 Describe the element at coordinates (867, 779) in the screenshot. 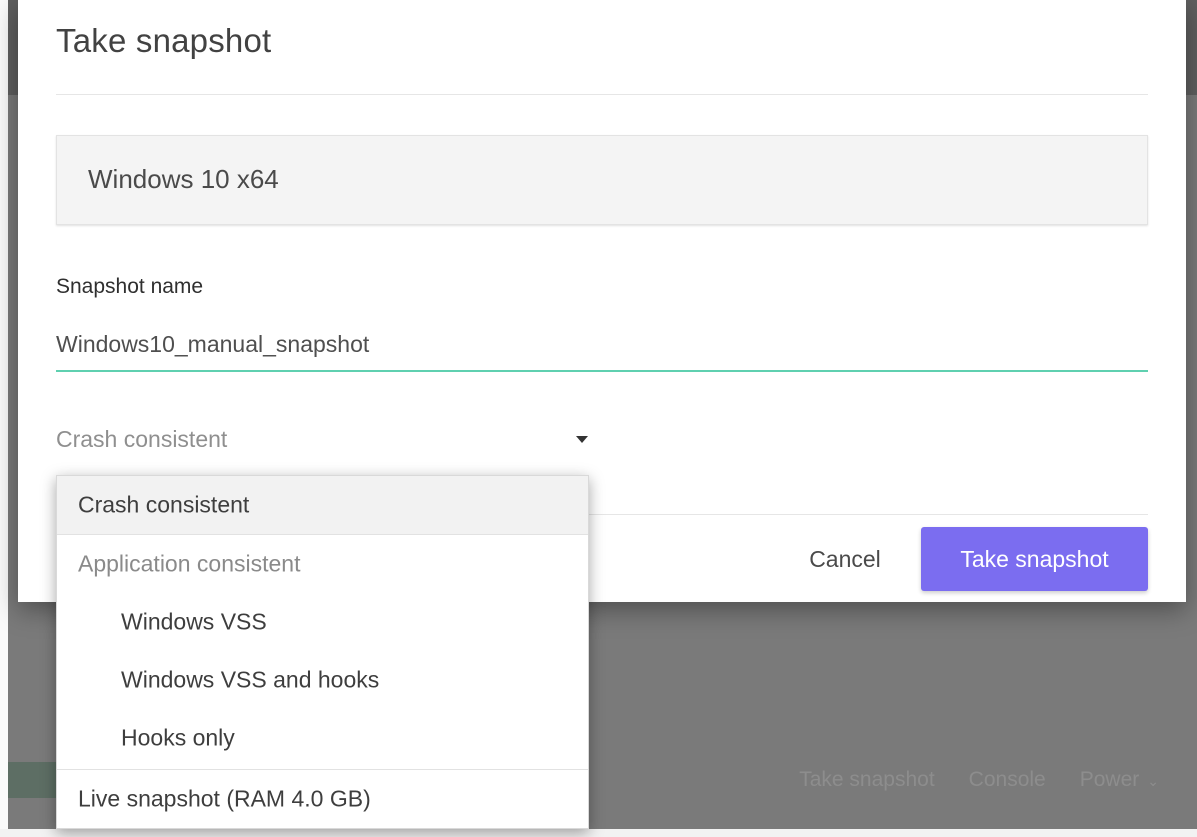

I see `background-take-snapshot-button: Take snapshot` at that location.